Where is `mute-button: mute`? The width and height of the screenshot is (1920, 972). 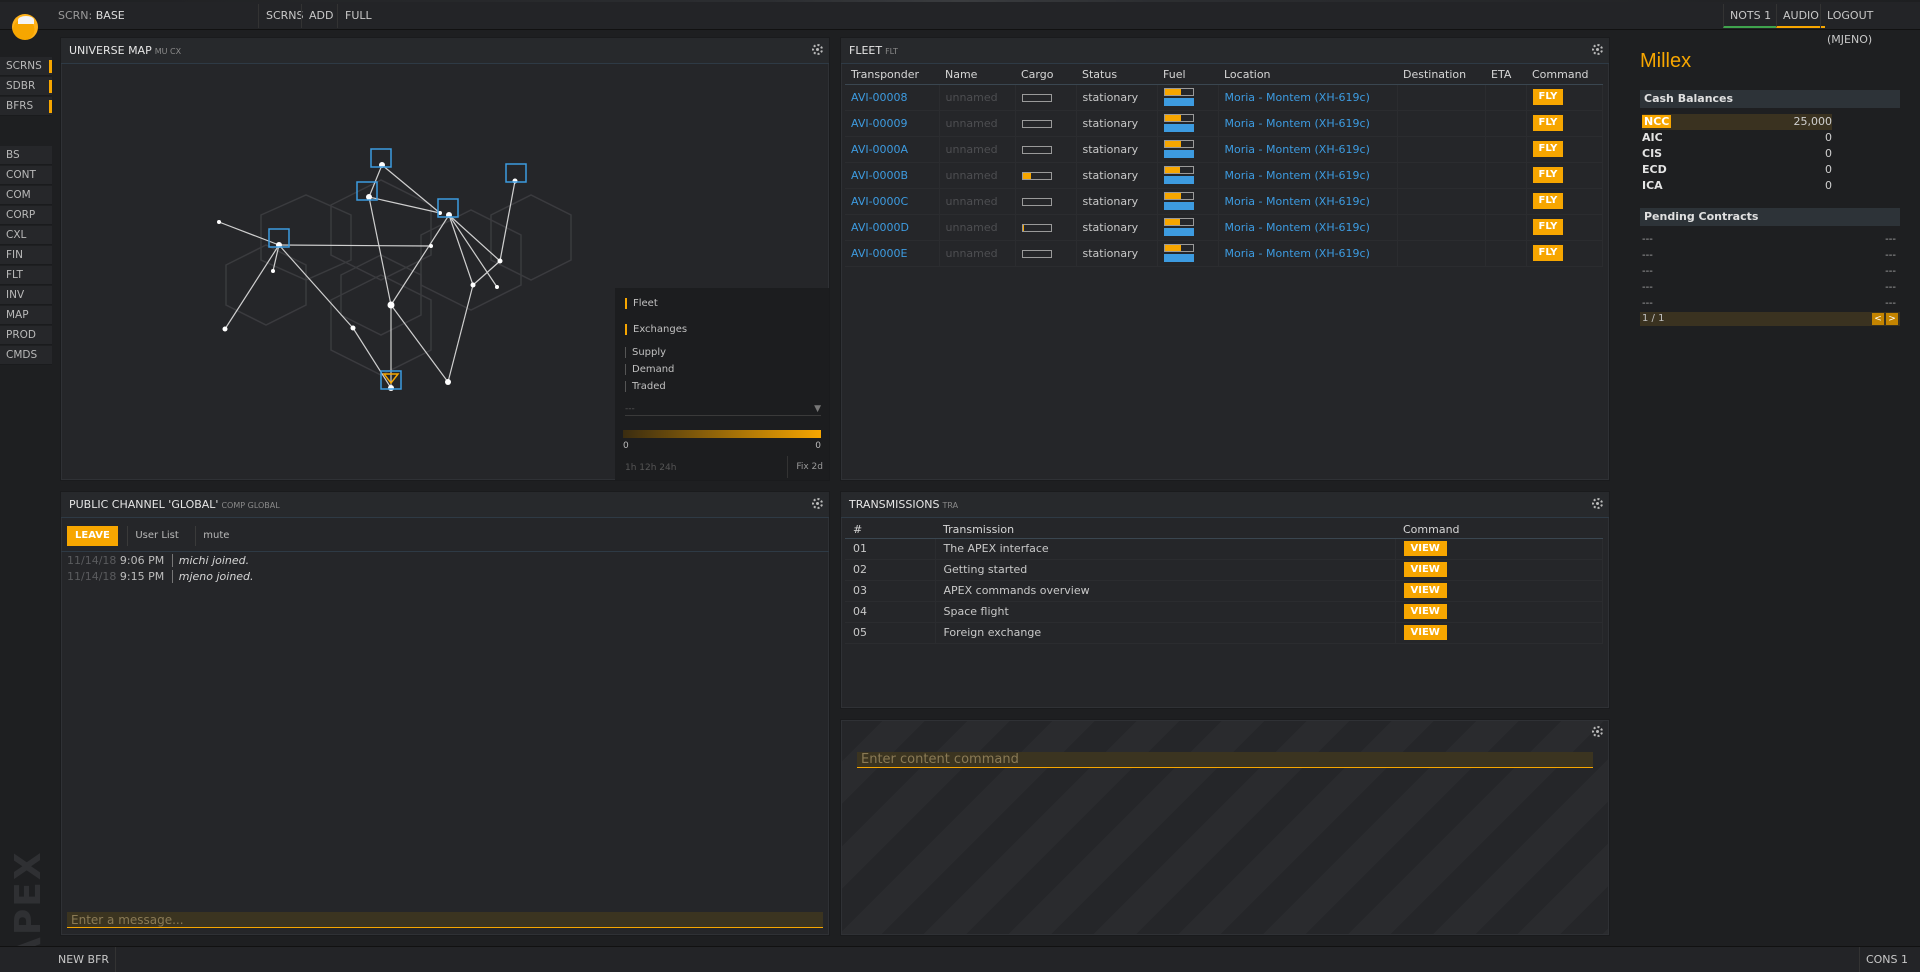
mute-button: mute is located at coordinates (215, 536).